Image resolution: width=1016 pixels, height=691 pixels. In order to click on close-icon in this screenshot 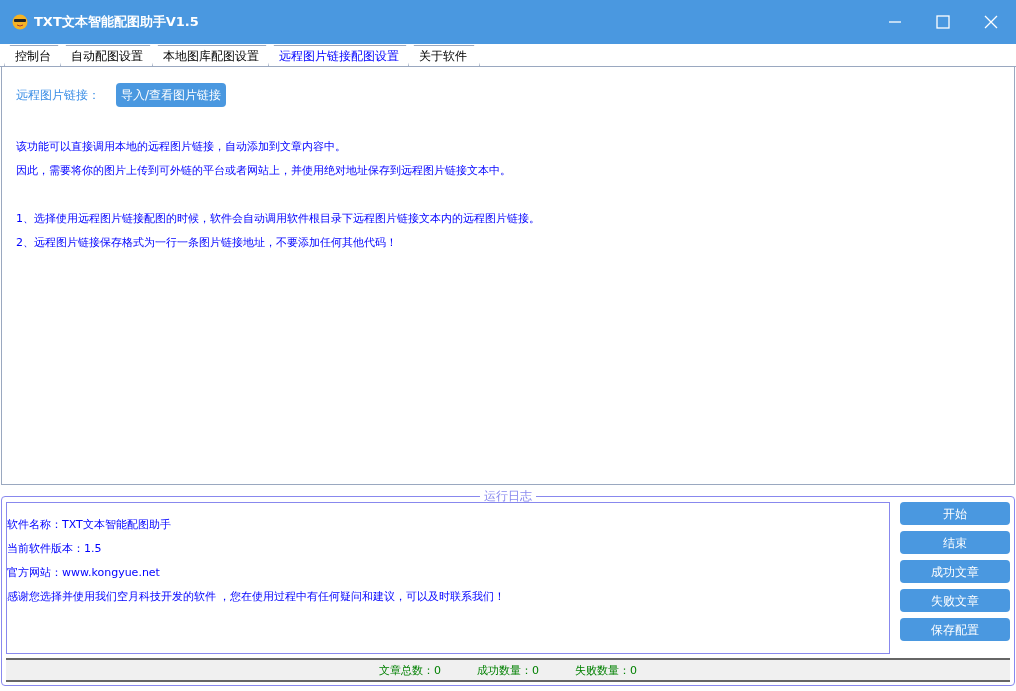, I will do `click(991, 22)`.